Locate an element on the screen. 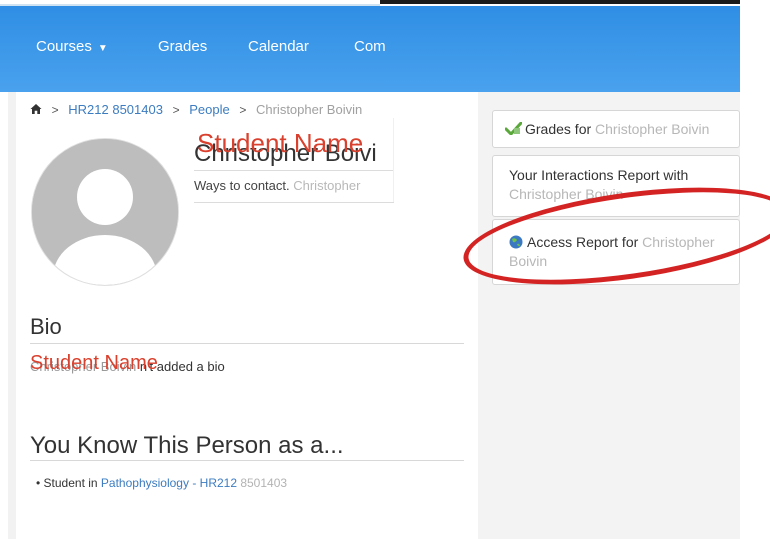 The image size is (770, 539). course-link-section: 8501403 is located at coordinates (262, 483).